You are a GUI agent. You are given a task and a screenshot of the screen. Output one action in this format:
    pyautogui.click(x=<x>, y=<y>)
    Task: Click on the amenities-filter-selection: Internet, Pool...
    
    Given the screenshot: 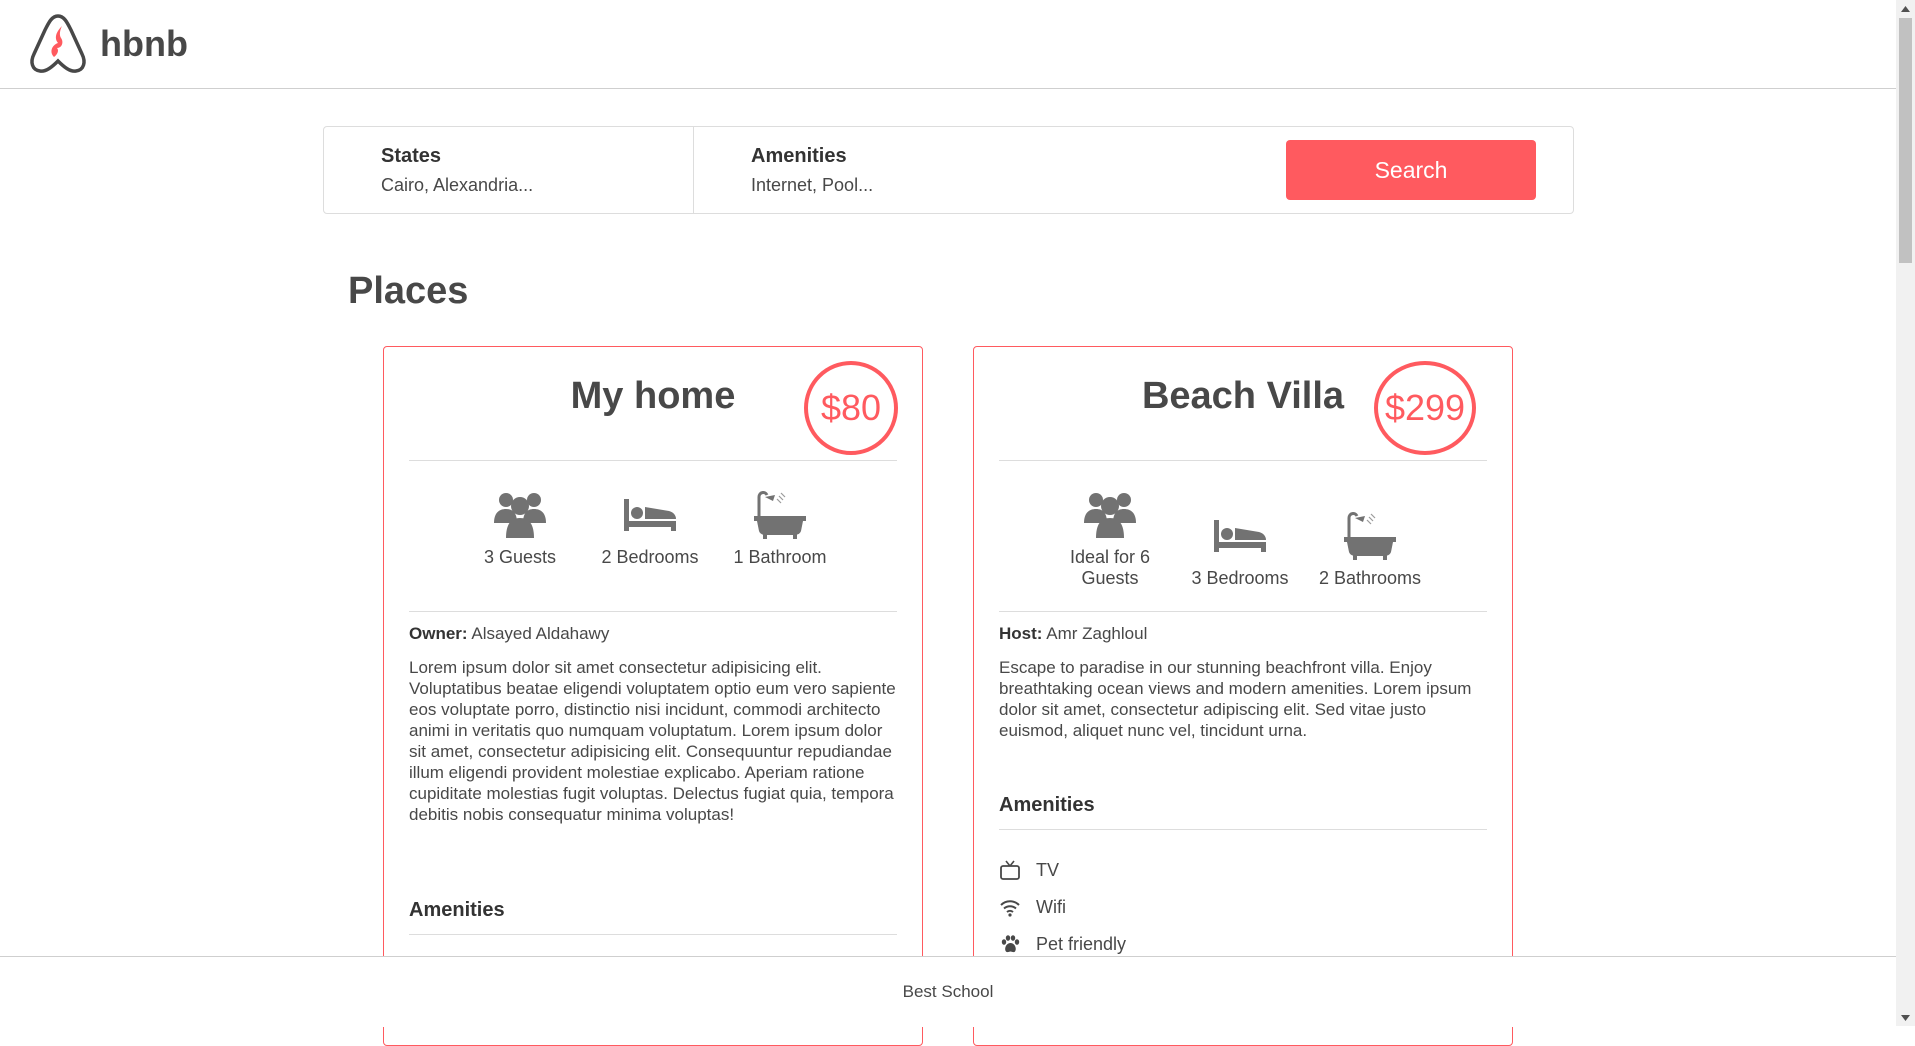 What is the action you would take?
    pyautogui.click(x=812, y=185)
    